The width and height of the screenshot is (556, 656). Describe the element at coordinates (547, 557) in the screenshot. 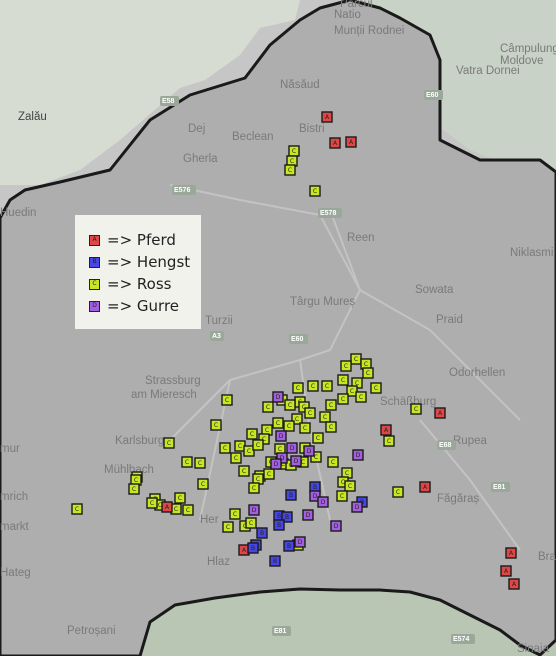

I see `place-label: Braș` at that location.